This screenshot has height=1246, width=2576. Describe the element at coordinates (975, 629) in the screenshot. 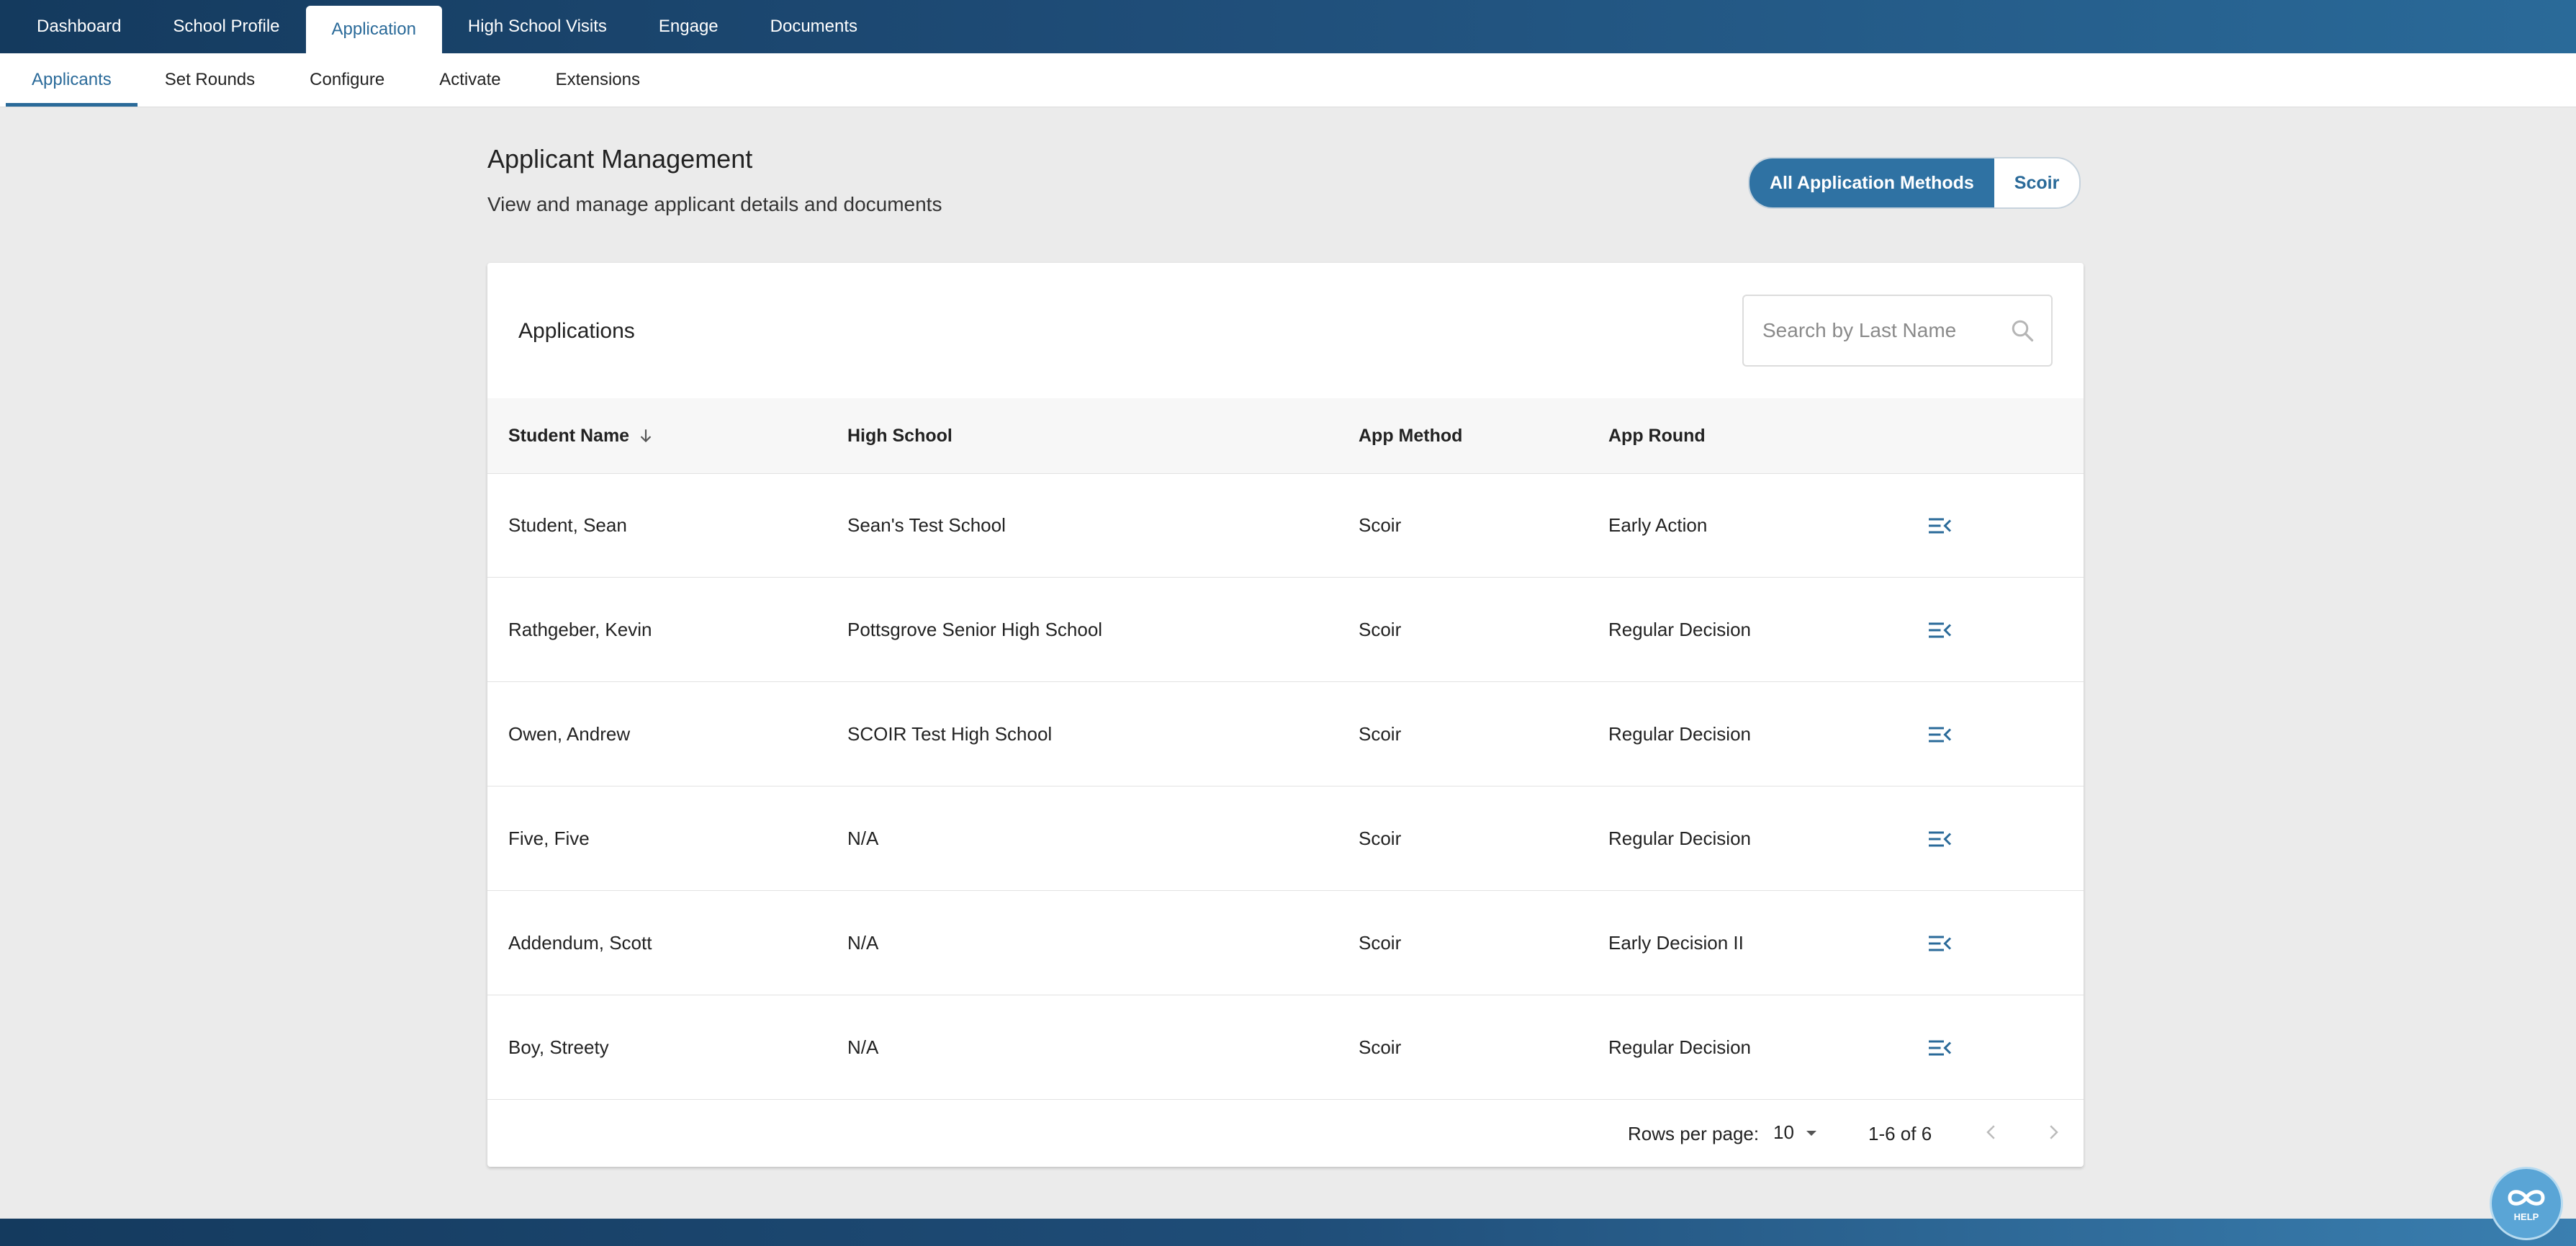

I see `cell-high-school: Pottsgrove Senior High School` at that location.